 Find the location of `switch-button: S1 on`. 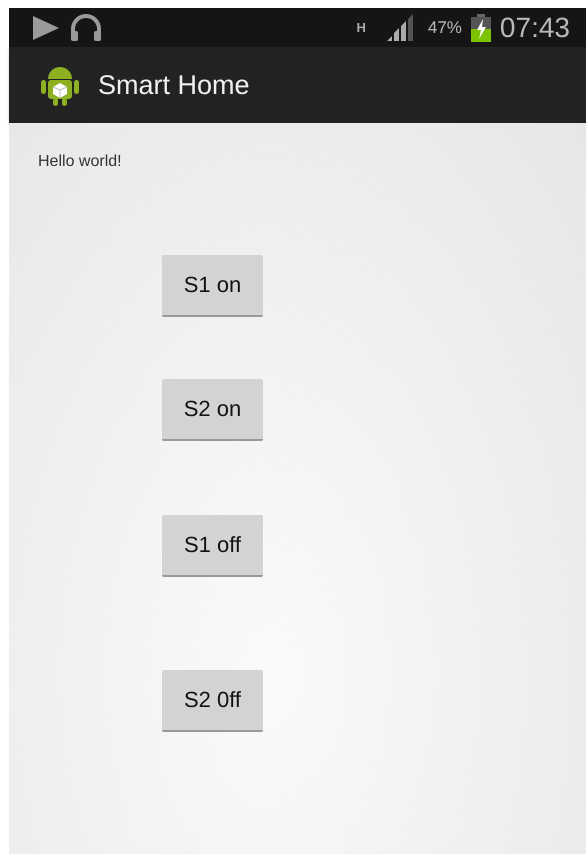

switch-button: S1 on is located at coordinates (212, 286).